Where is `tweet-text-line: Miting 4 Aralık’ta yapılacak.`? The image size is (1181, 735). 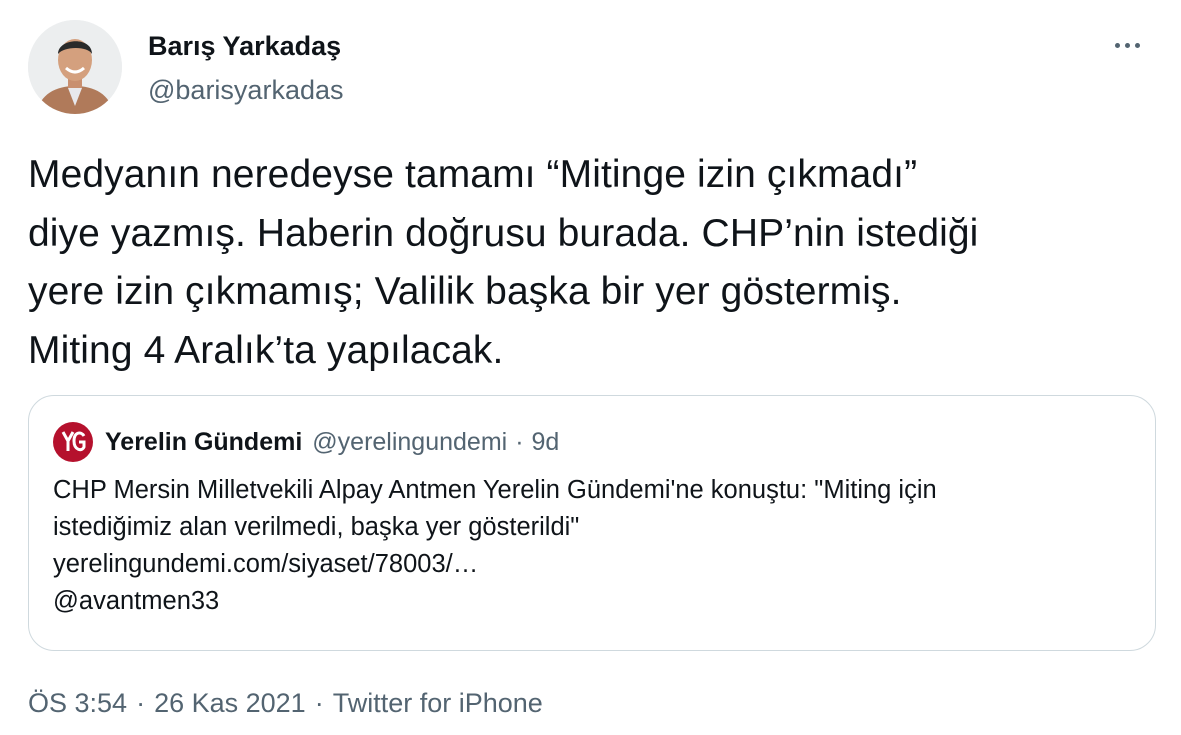
tweet-text-line: Miting 4 Aralık’ta yapılacak. is located at coordinates (266, 350).